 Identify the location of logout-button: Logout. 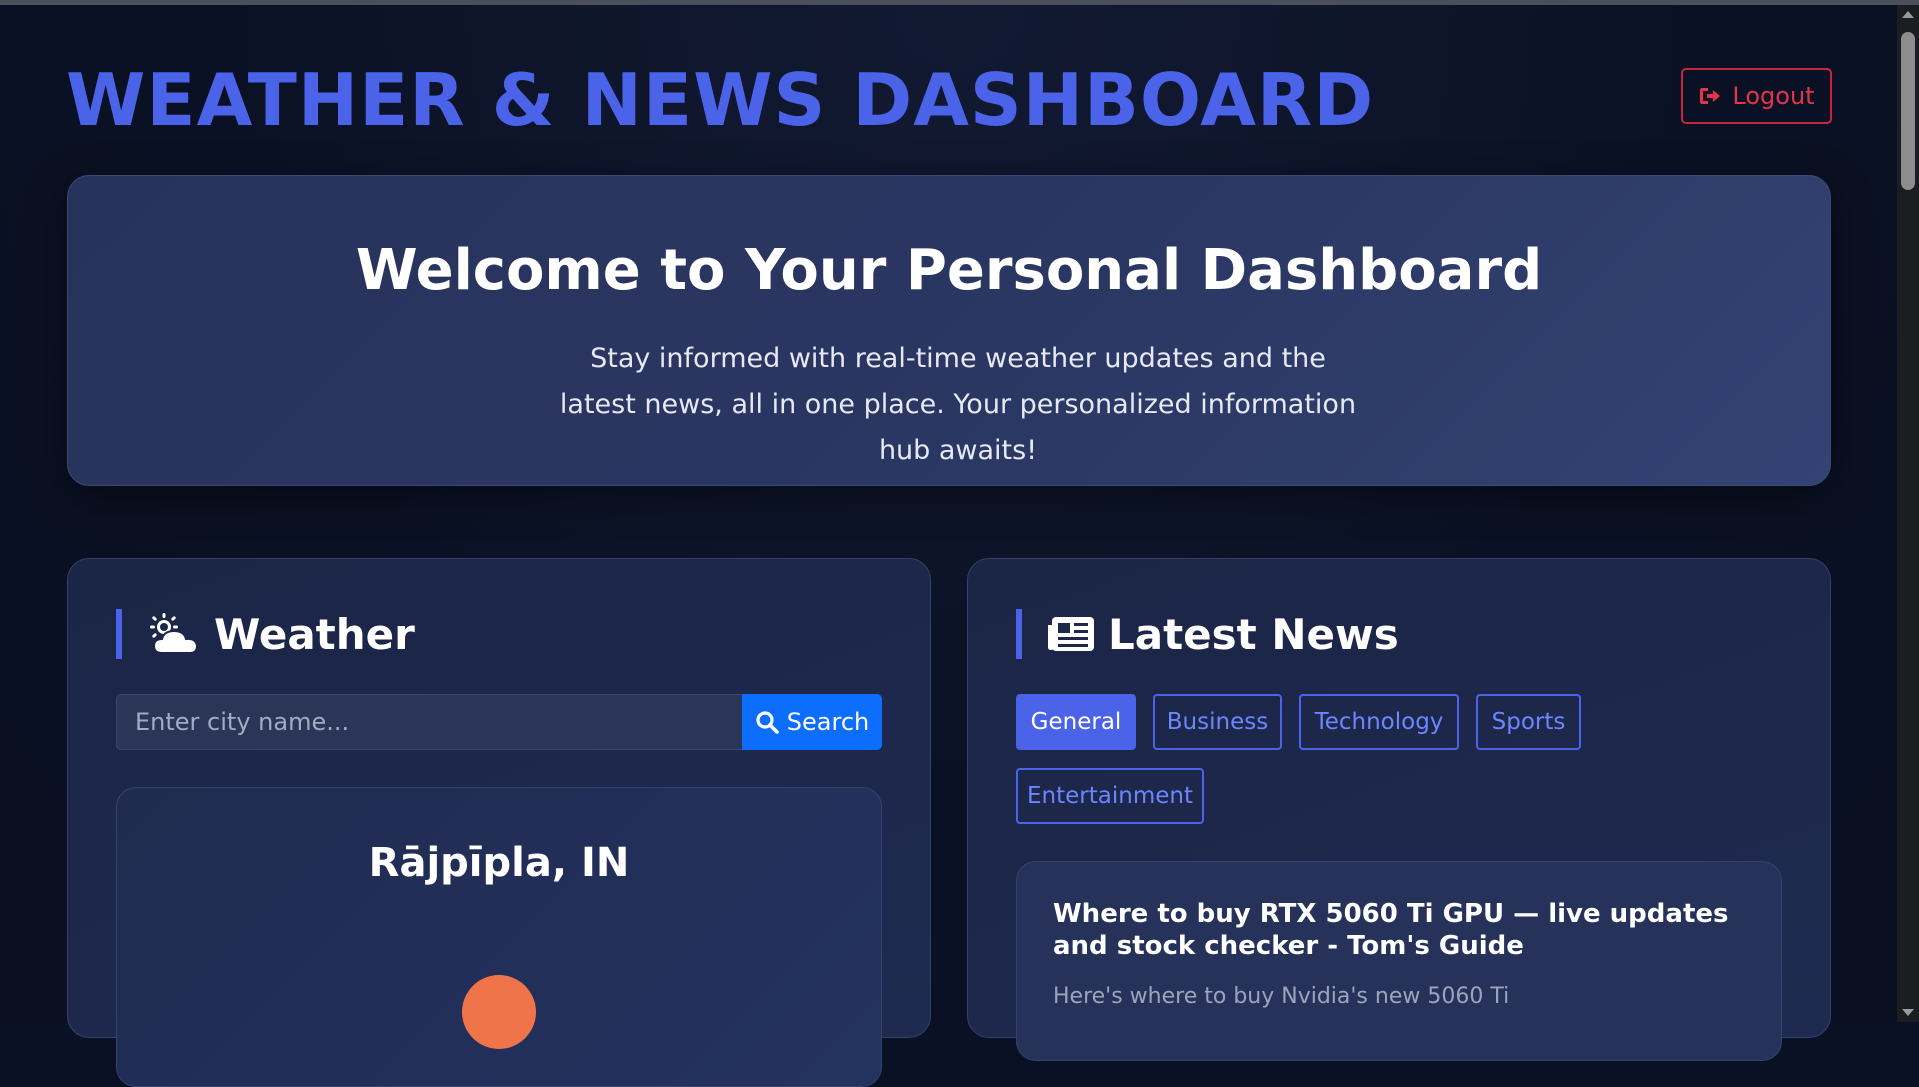
(1756, 96).